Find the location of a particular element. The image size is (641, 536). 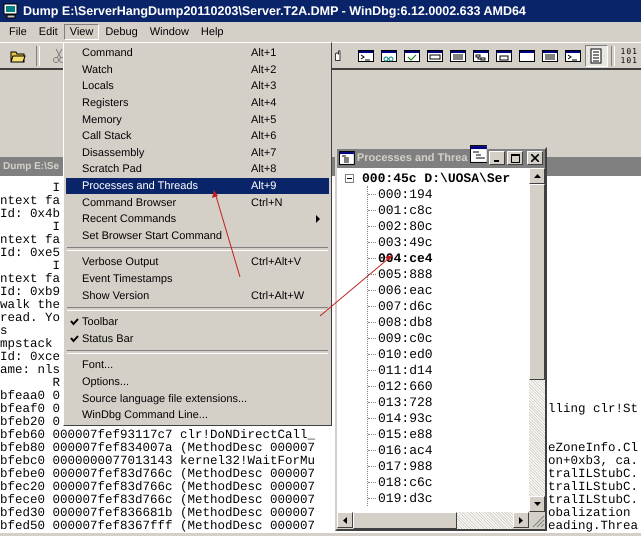

close-button is located at coordinates (535, 158).